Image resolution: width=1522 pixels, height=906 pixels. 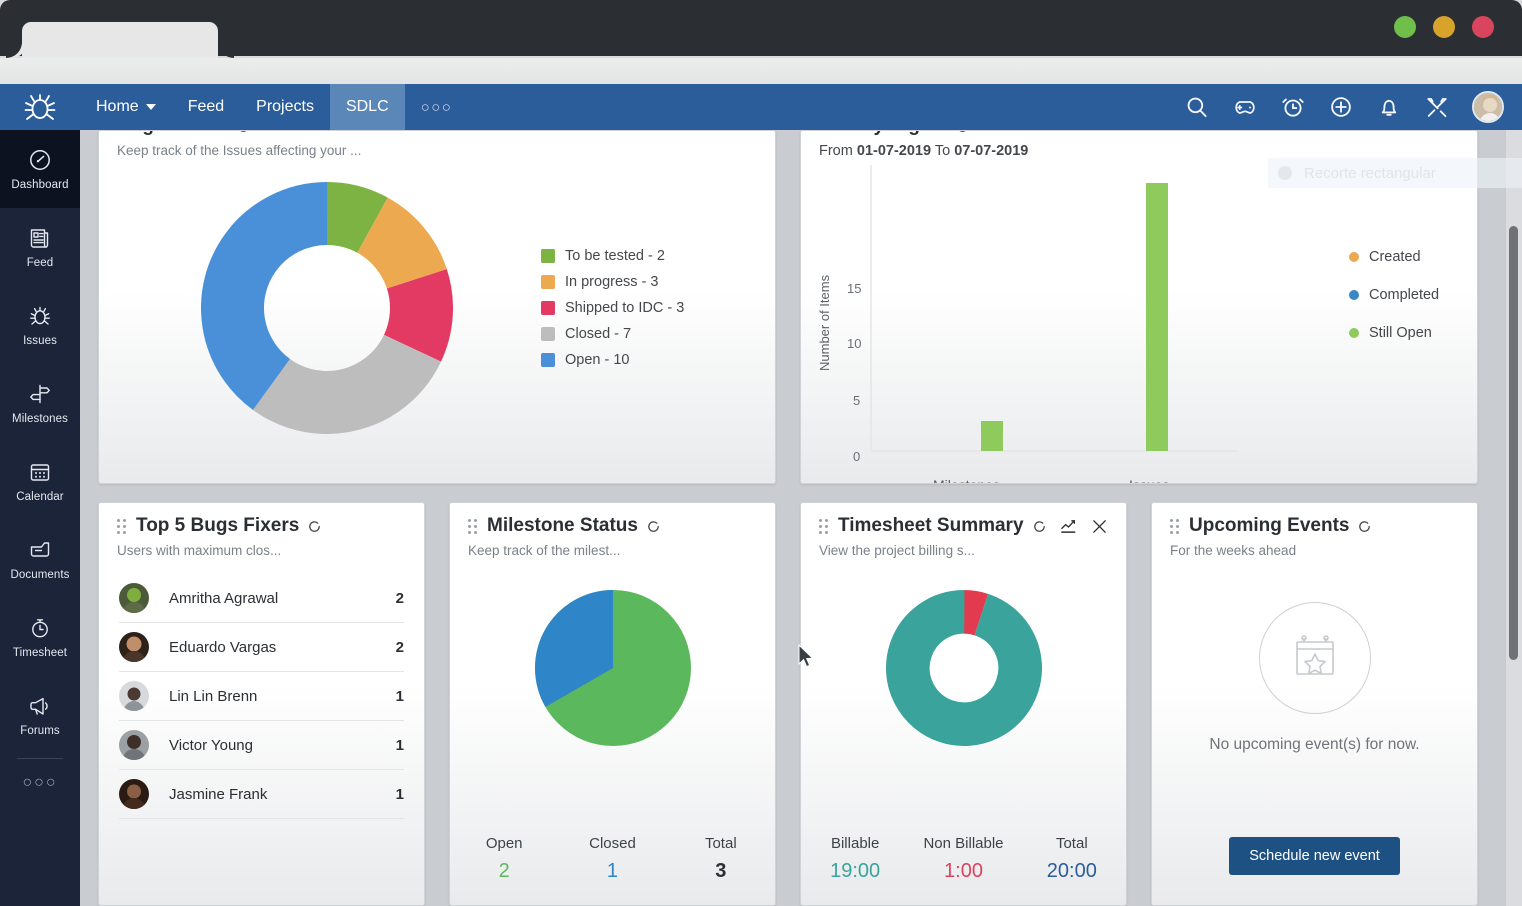 What do you see at coordinates (612, 282) in the screenshot?
I see `legend-item: In progress - 3` at bounding box center [612, 282].